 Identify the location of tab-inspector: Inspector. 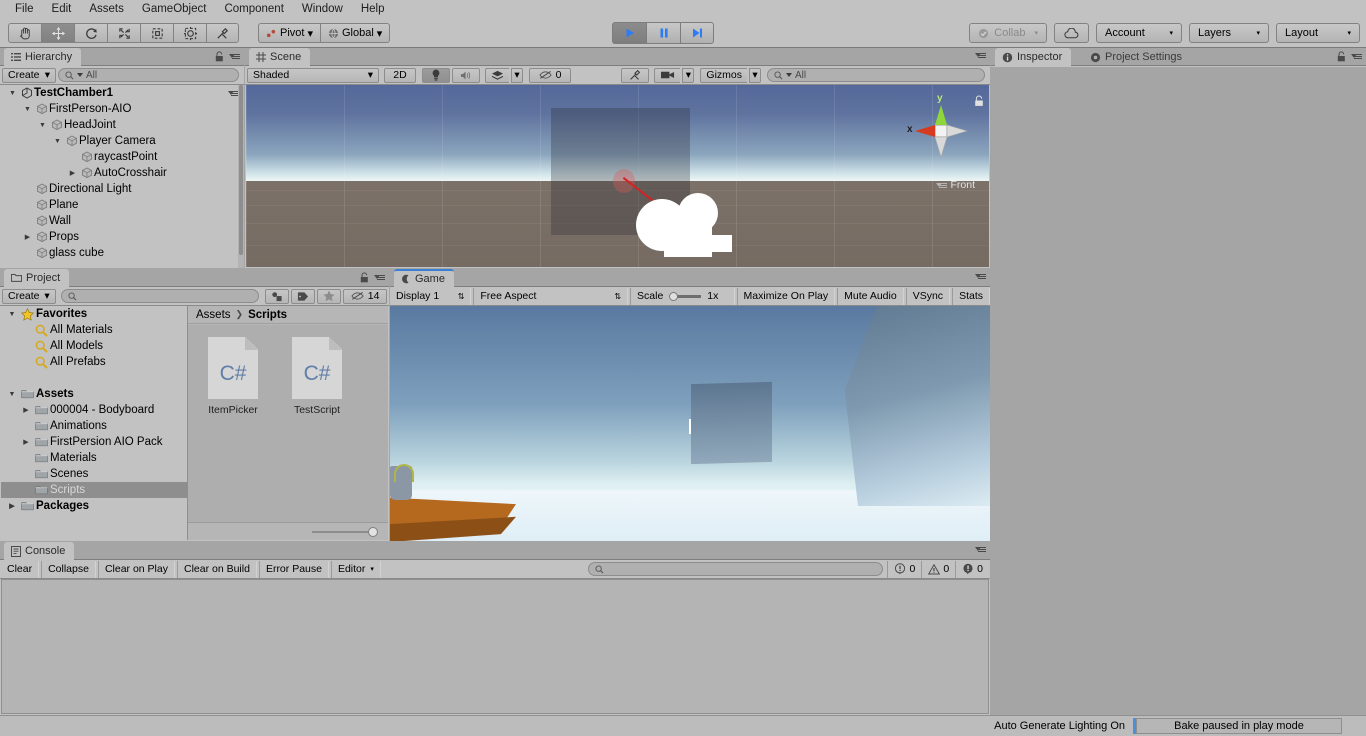
(1033, 57).